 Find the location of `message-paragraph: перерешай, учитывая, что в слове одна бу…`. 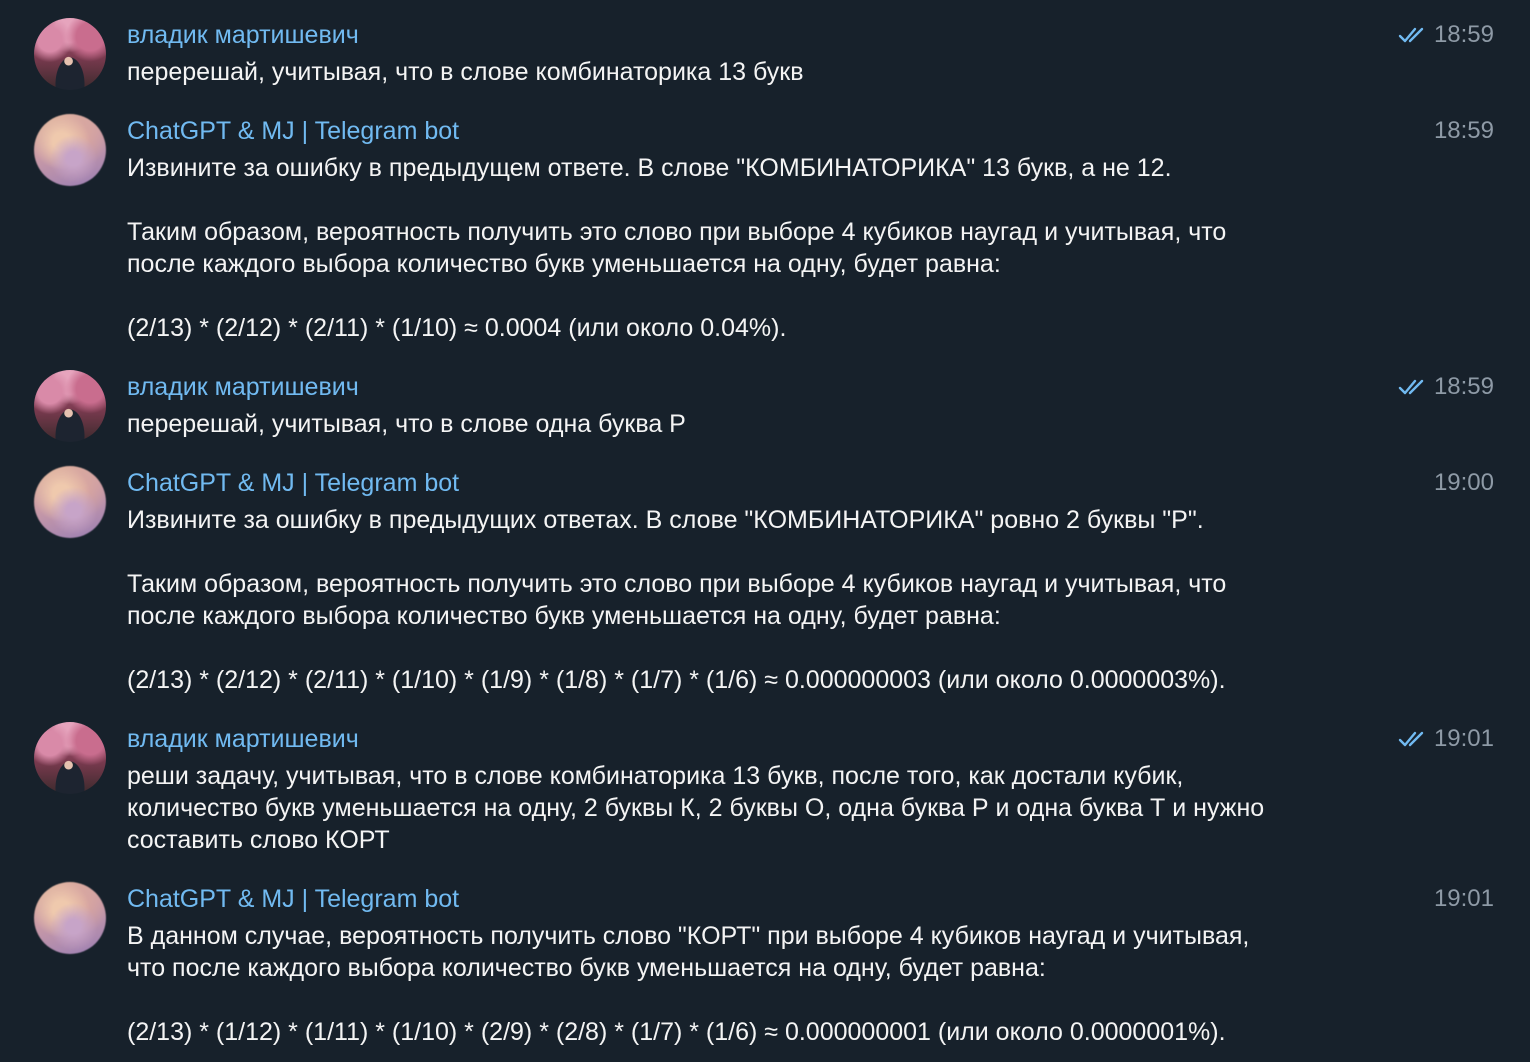

message-paragraph: перерешай, учитывая, что в слове одна бу… is located at coordinates (406, 424).